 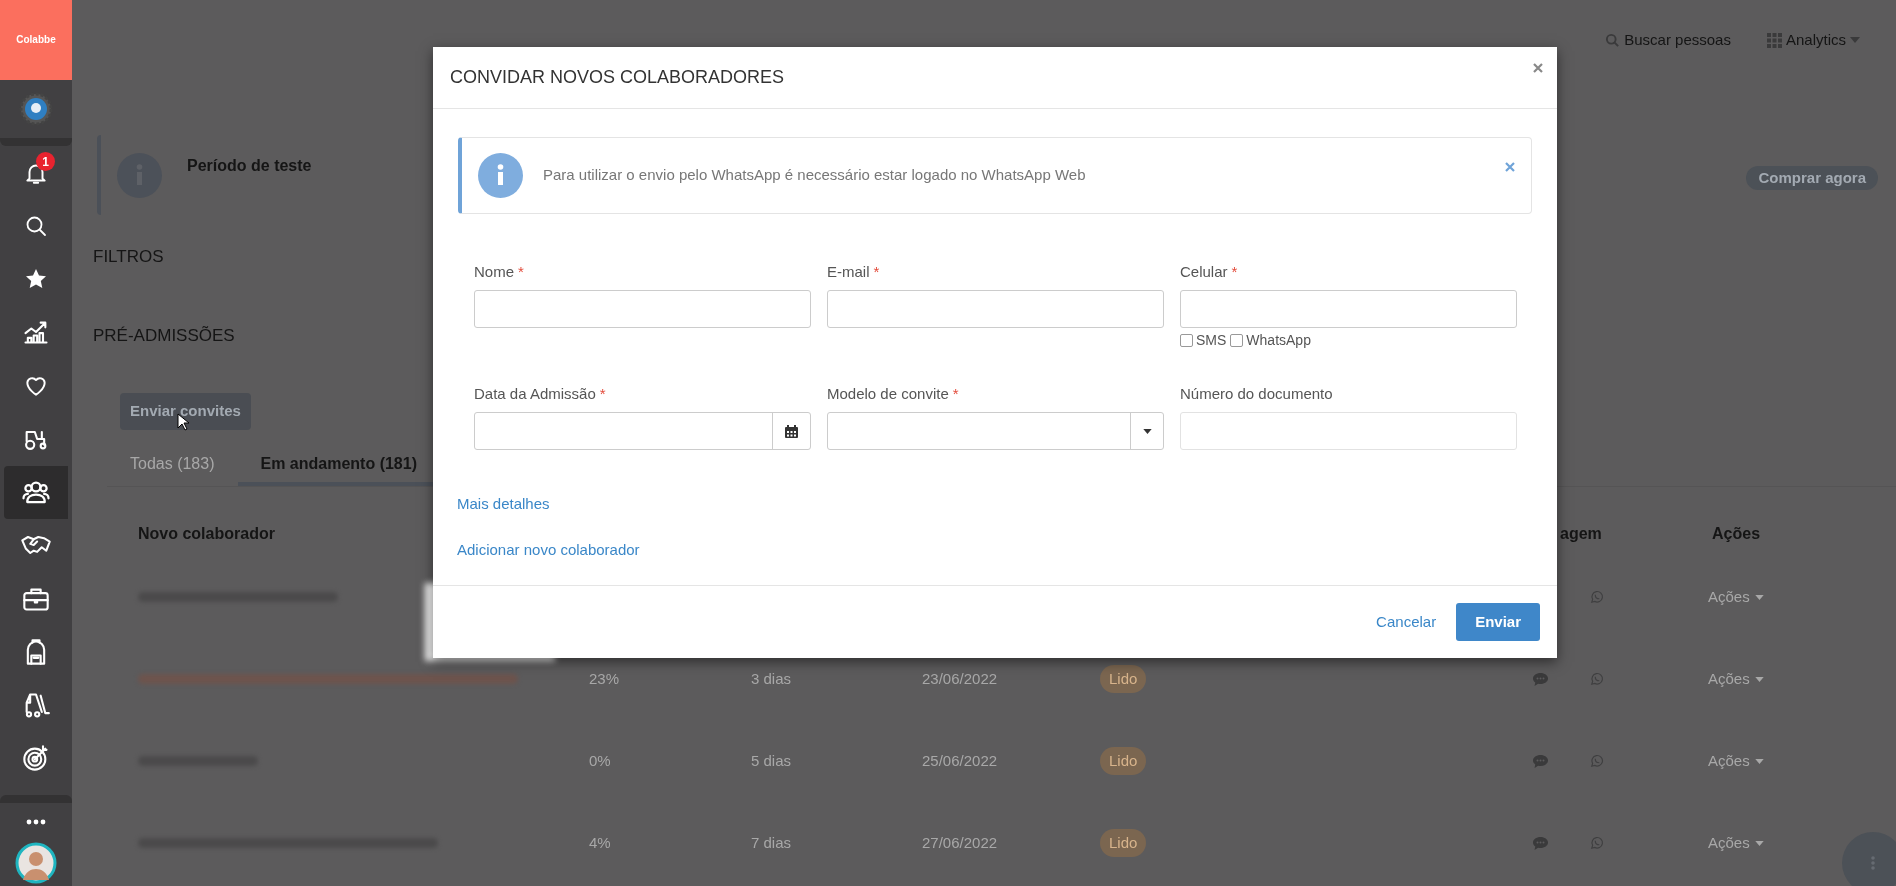 I want to click on table-cell-text: 23%, so click(x=605, y=678).